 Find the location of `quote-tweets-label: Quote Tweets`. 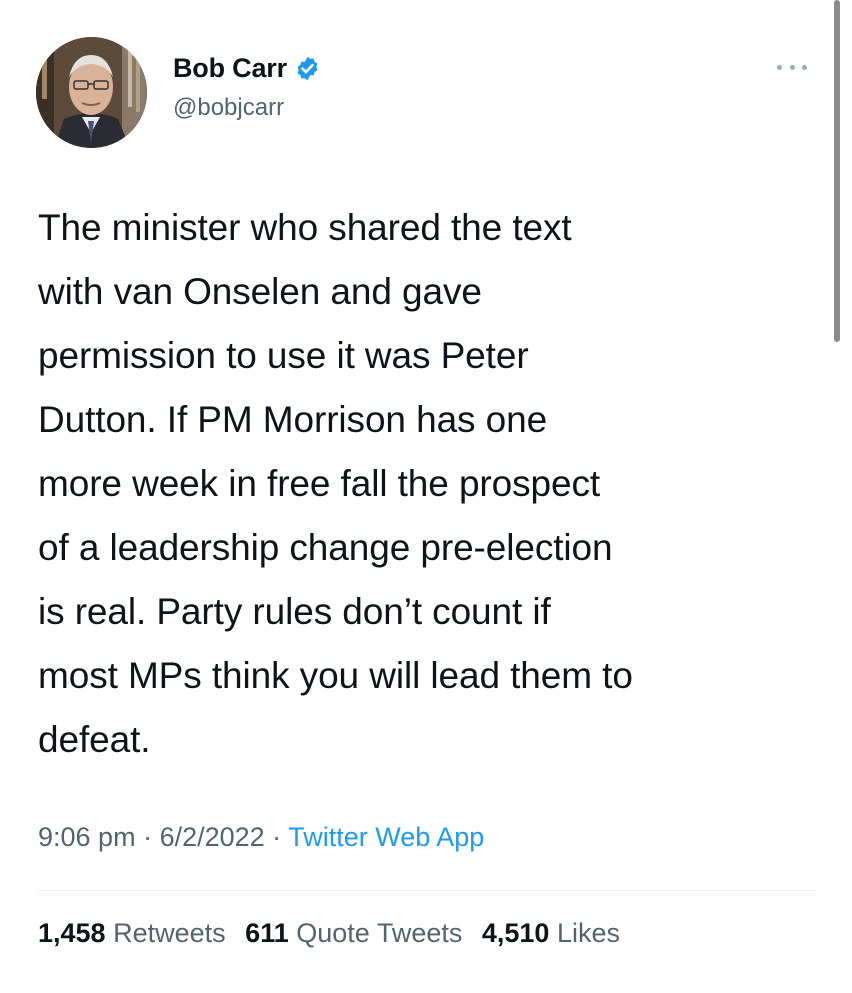

quote-tweets-label: Quote Tweets is located at coordinates (379, 933).